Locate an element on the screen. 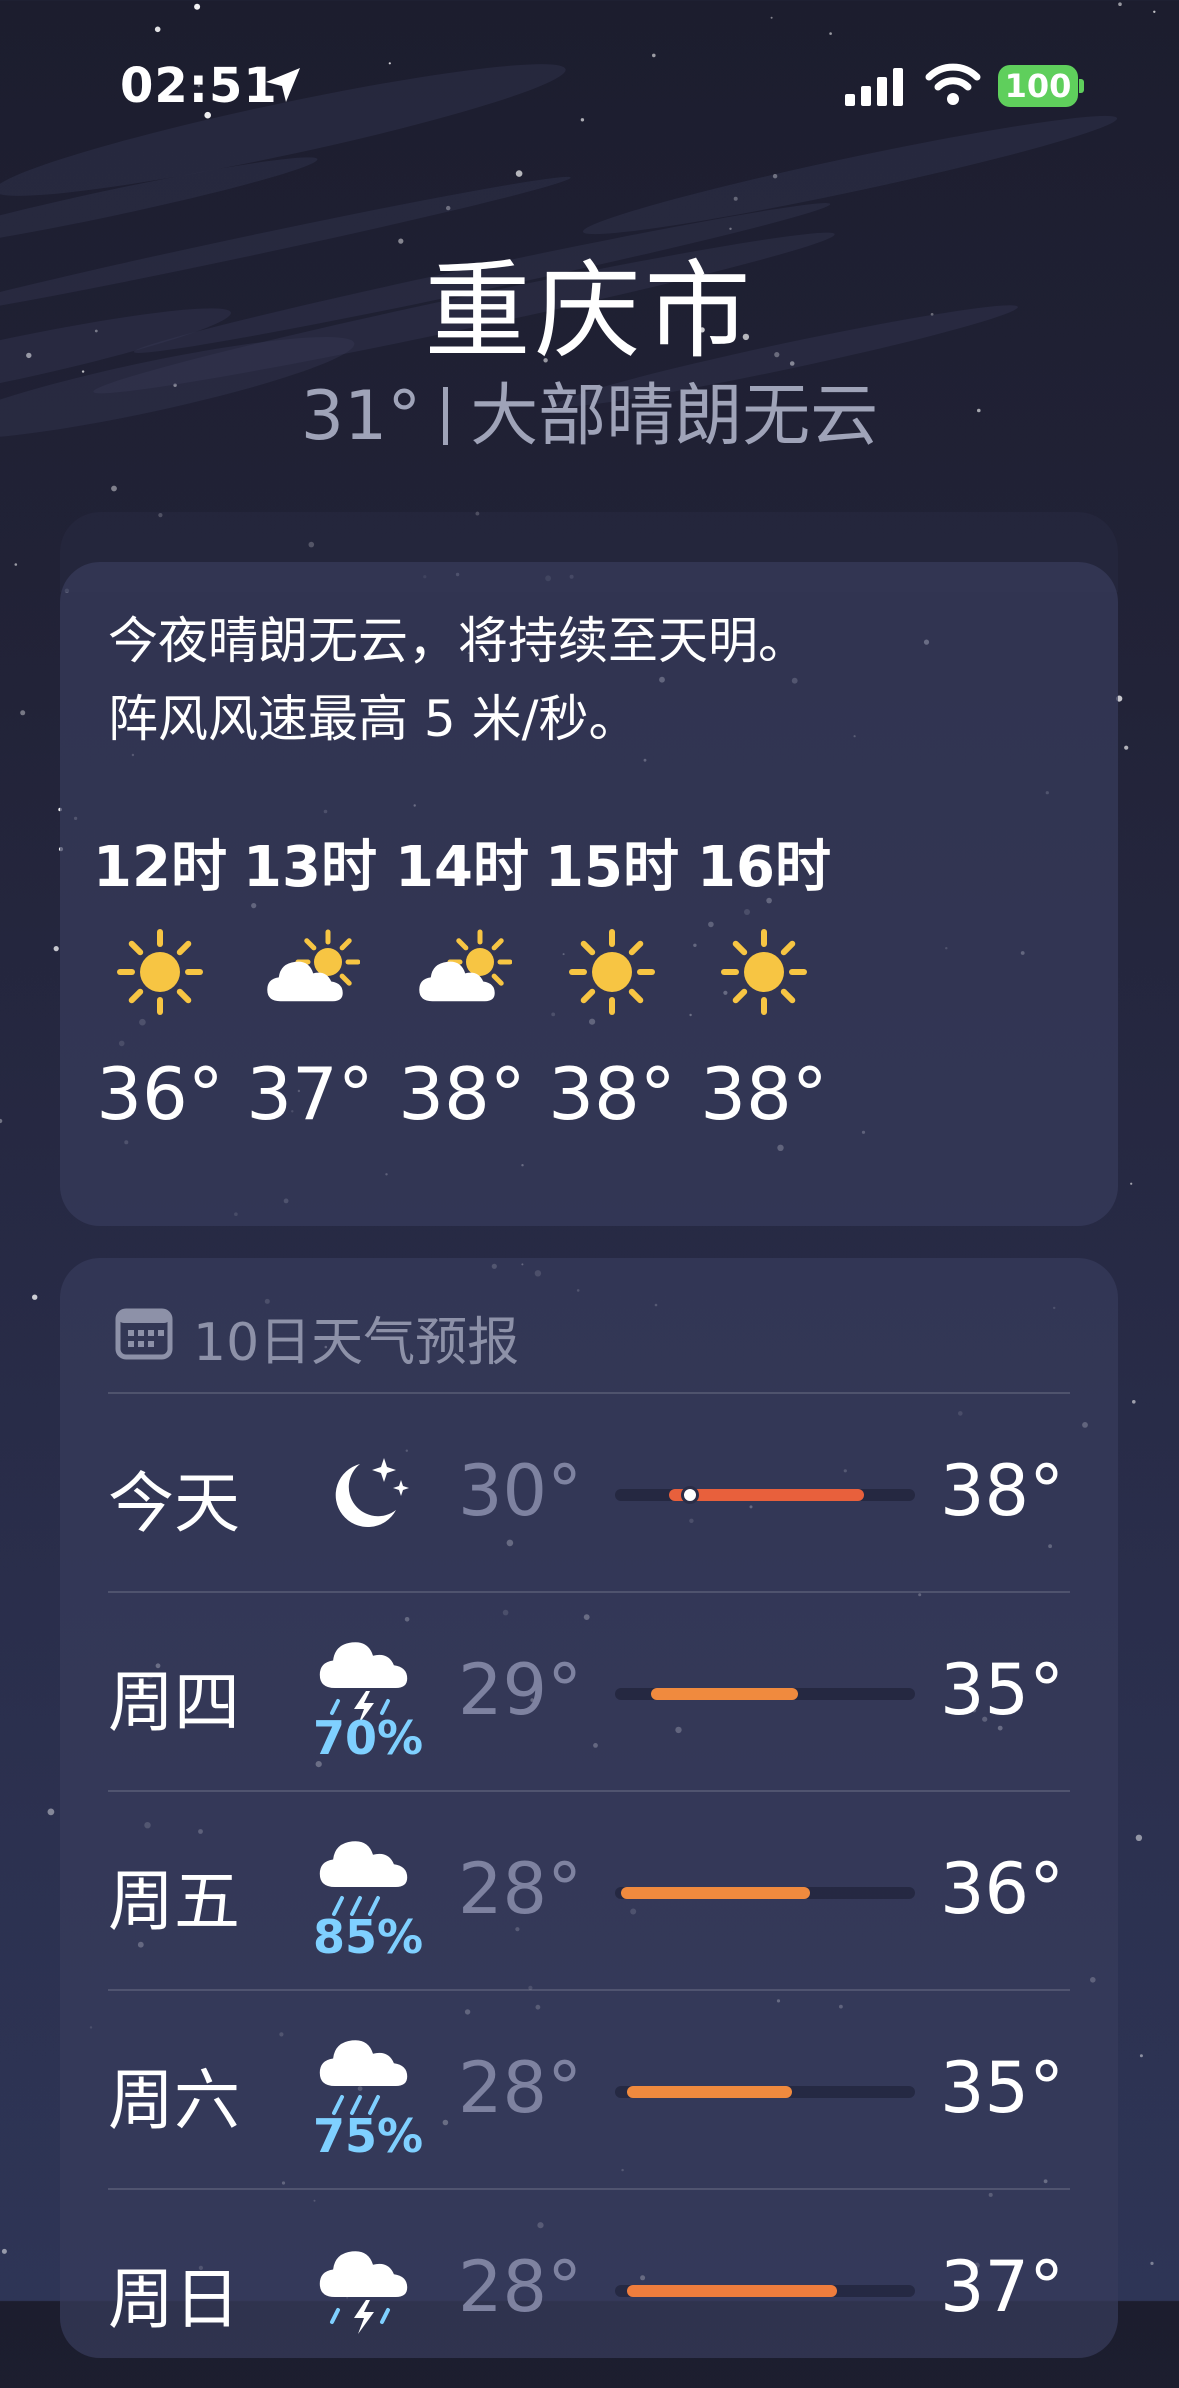 Image resolution: width=1179 pixels, height=2388 pixels. calendar-icon is located at coordinates (144, 1334).